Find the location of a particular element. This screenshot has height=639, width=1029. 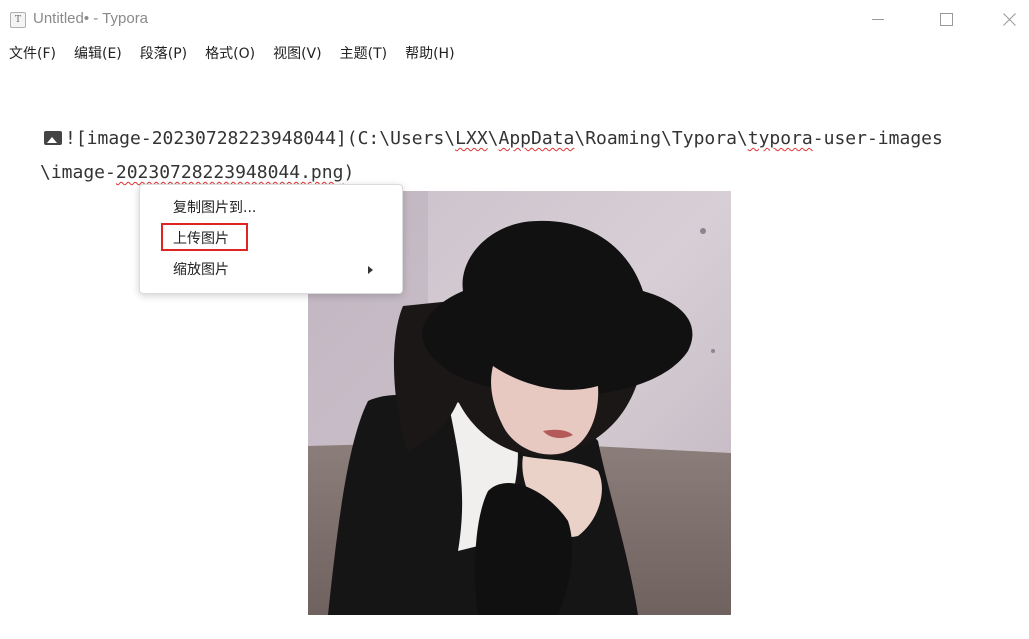

menu-help: 帮助(H) is located at coordinates (429, 54).